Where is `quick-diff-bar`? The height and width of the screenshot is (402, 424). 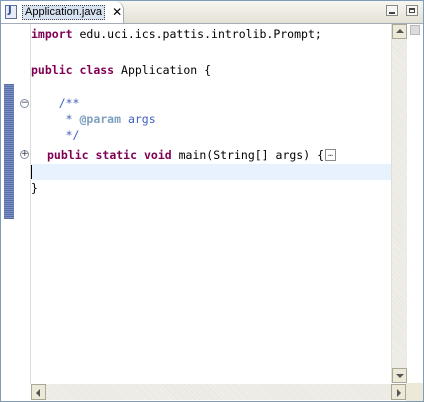 quick-diff-bar is located at coordinates (9, 151).